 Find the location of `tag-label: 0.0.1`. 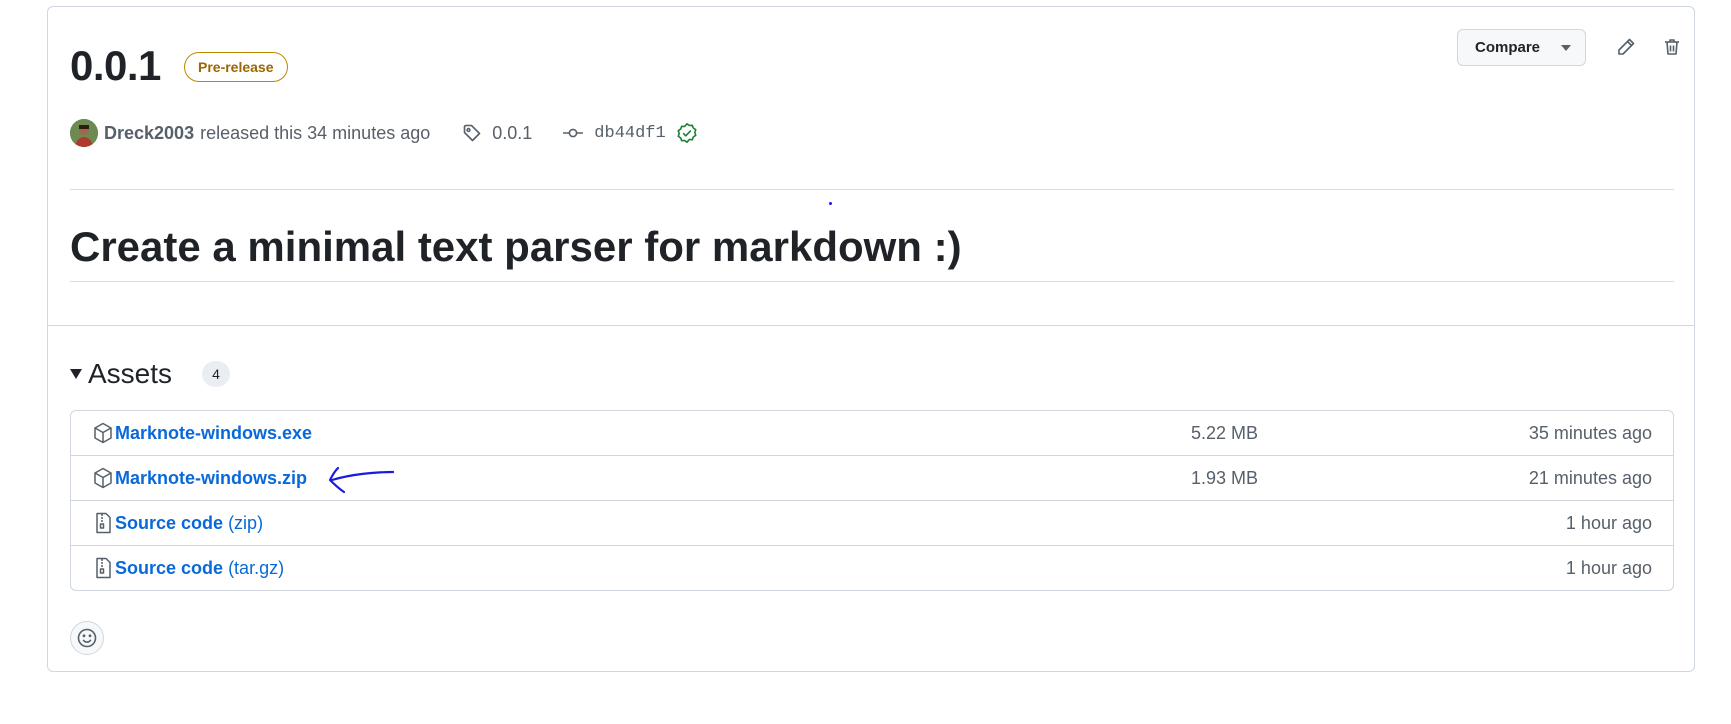

tag-label: 0.0.1 is located at coordinates (512, 132).